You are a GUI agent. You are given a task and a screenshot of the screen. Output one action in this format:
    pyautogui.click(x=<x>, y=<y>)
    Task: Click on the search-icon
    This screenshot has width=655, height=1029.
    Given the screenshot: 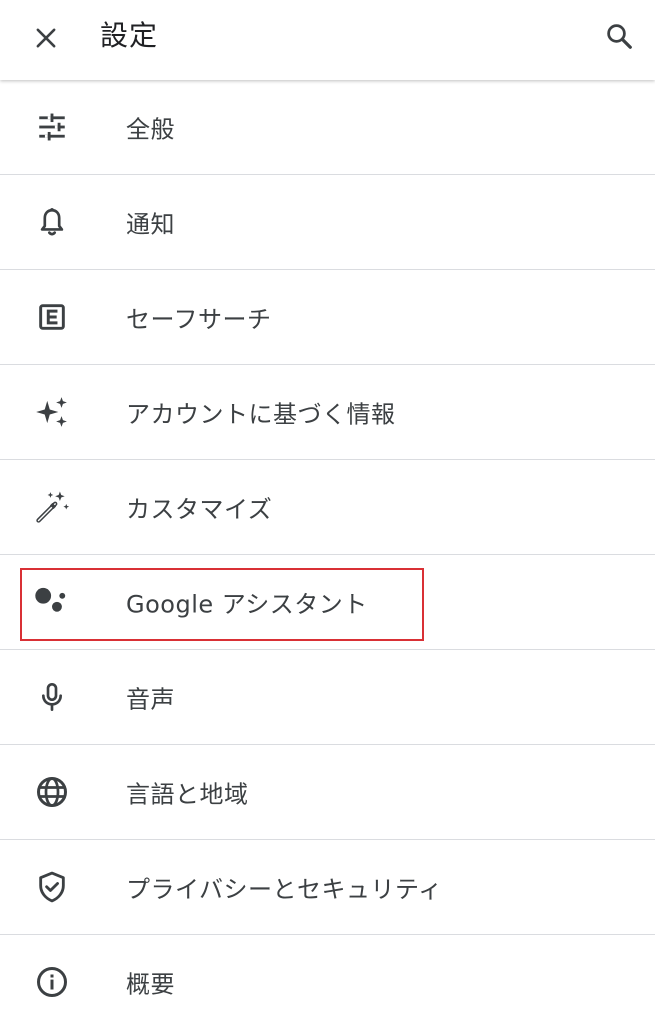 What is the action you would take?
    pyautogui.click(x=619, y=36)
    